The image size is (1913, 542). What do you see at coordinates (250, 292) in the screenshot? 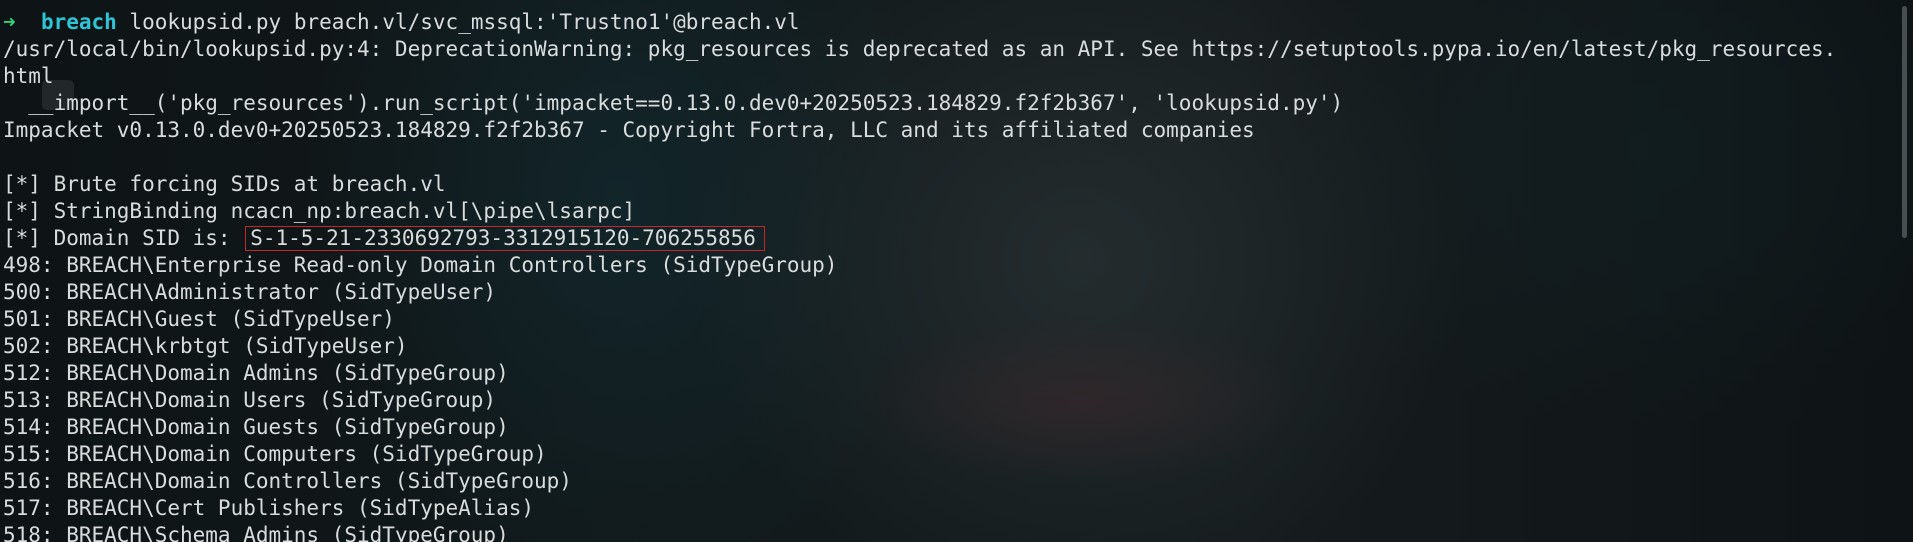
I see `sid-row: 500: BREACH\Administrator (SidTypeUser)` at bounding box center [250, 292].